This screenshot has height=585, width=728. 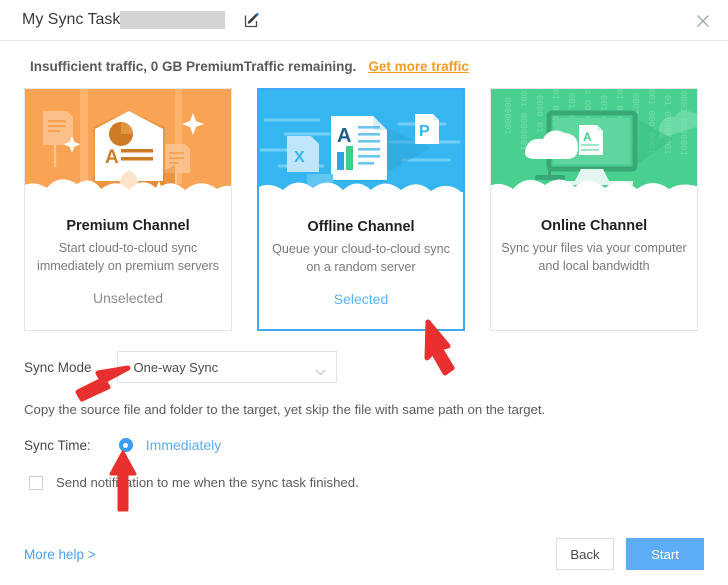 What do you see at coordinates (58, 367) in the screenshot?
I see `sync-mode-label: Sync Mode` at bounding box center [58, 367].